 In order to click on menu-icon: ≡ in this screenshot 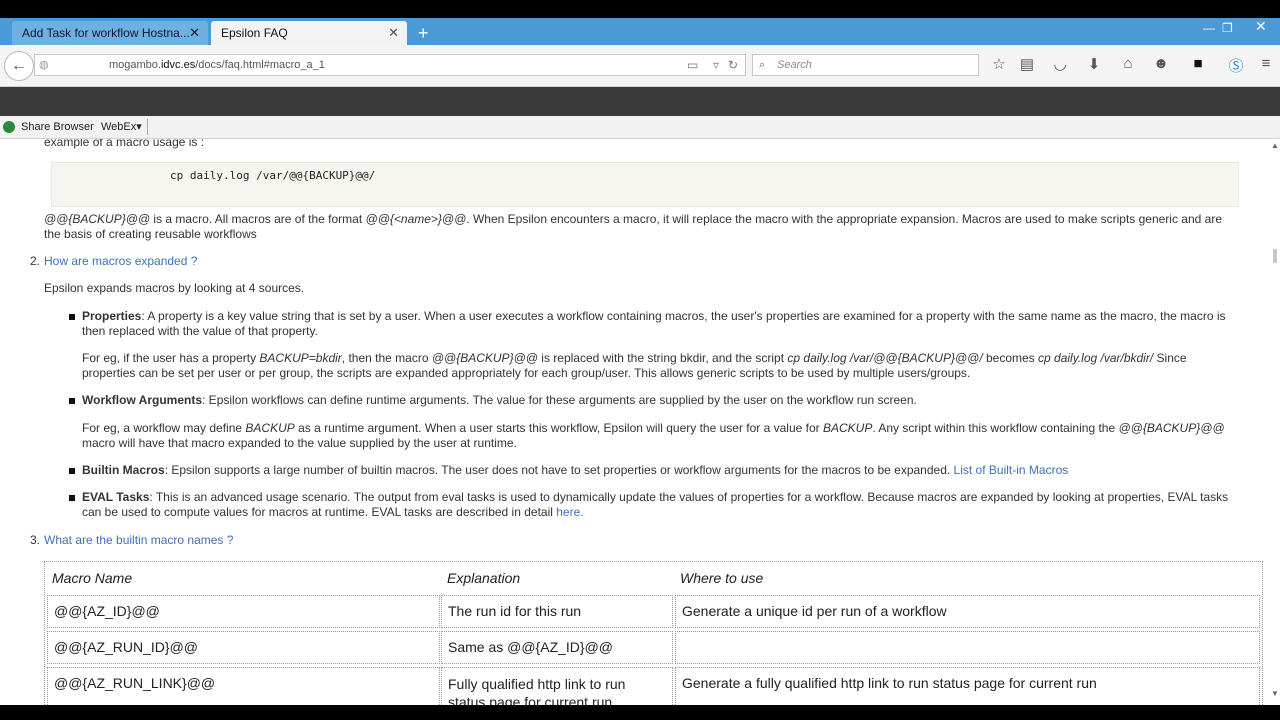, I will do `click(1266, 63)`.